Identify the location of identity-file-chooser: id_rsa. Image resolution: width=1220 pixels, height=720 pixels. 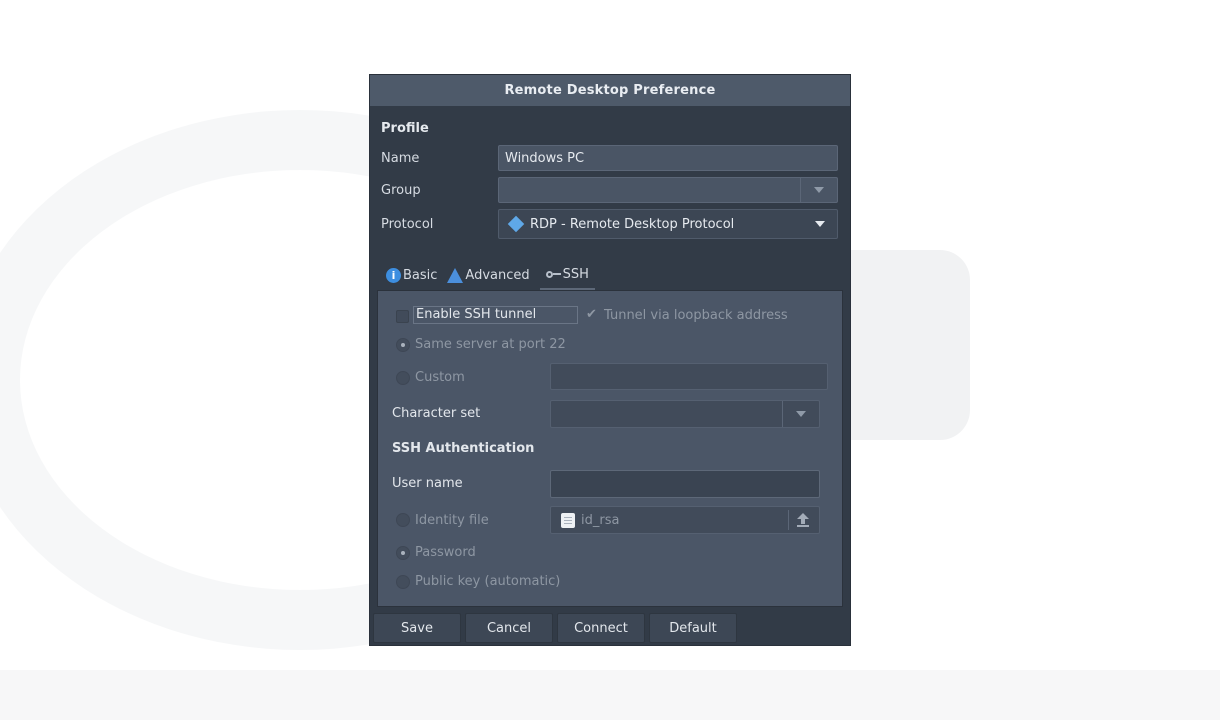
(685, 520).